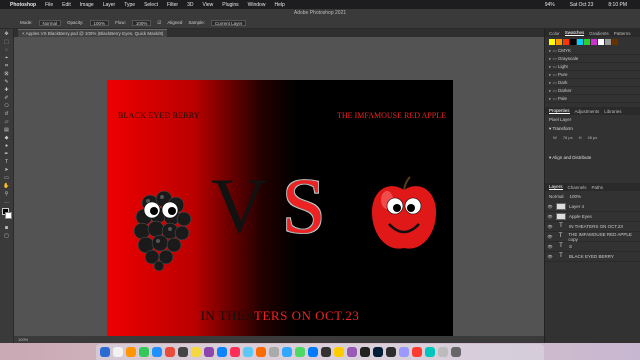  What do you see at coordinates (190, 5) in the screenshot?
I see `menu-3d: 3D` at bounding box center [190, 5].